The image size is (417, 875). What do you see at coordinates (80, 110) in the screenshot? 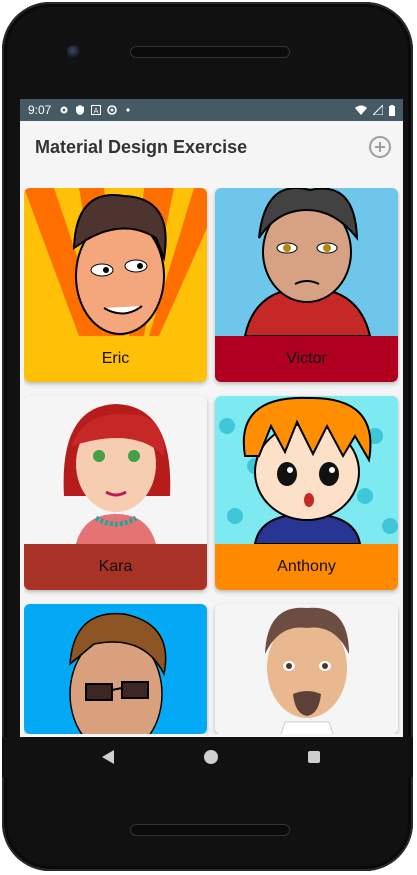
I see `shield-icon` at bounding box center [80, 110].